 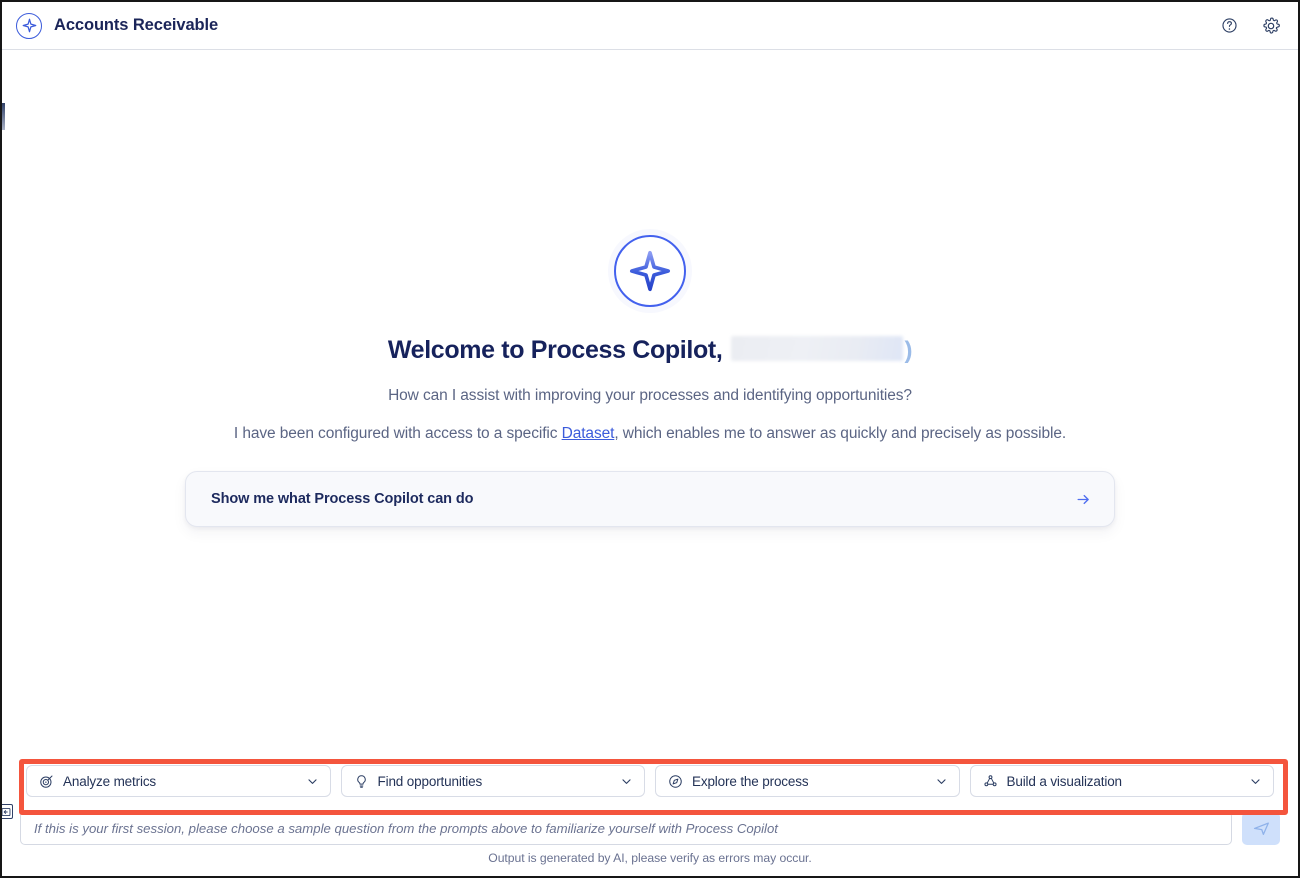 I want to click on message-composer-row, so click(x=650, y=828).